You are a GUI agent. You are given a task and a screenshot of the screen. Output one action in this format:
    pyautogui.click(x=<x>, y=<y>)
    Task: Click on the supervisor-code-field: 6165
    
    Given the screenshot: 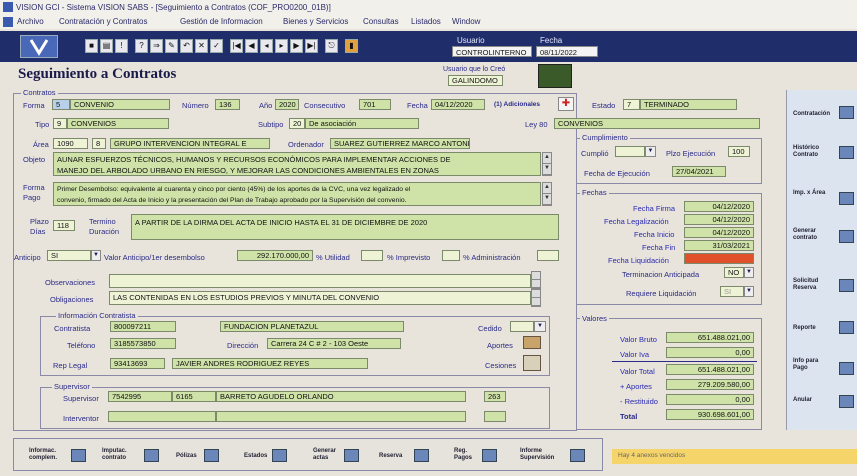 What is the action you would take?
    pyautogui.click(x=194, y=396)
    